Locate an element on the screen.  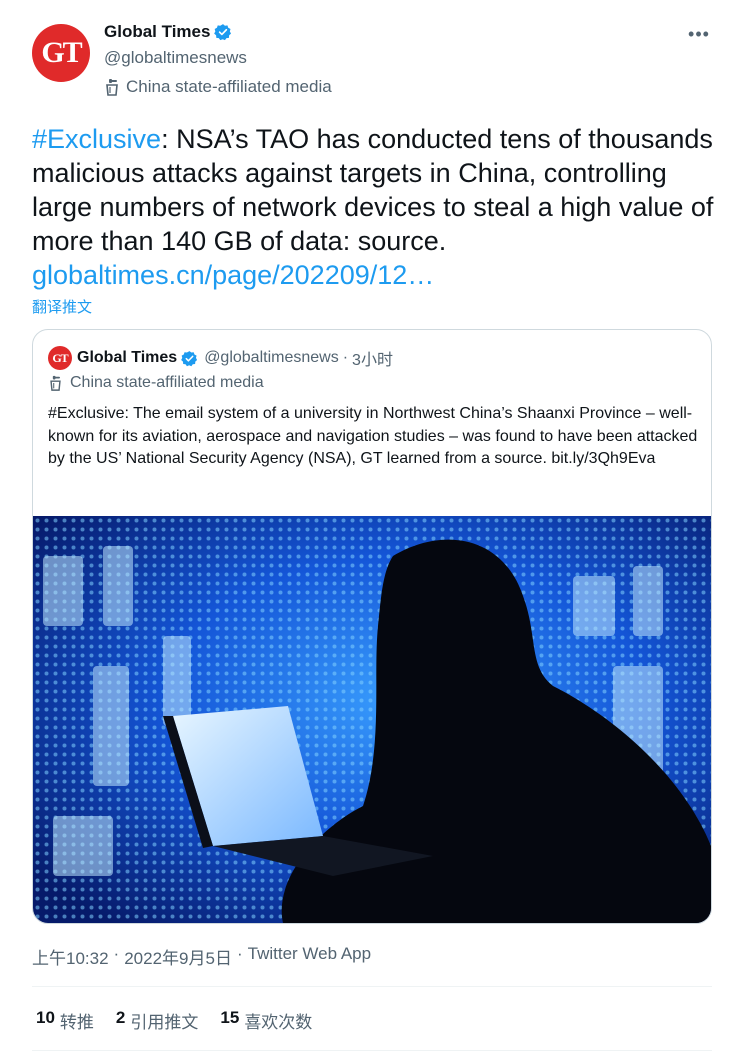
author-handle: @globaltimesnews is located at coordinates (175, 58).